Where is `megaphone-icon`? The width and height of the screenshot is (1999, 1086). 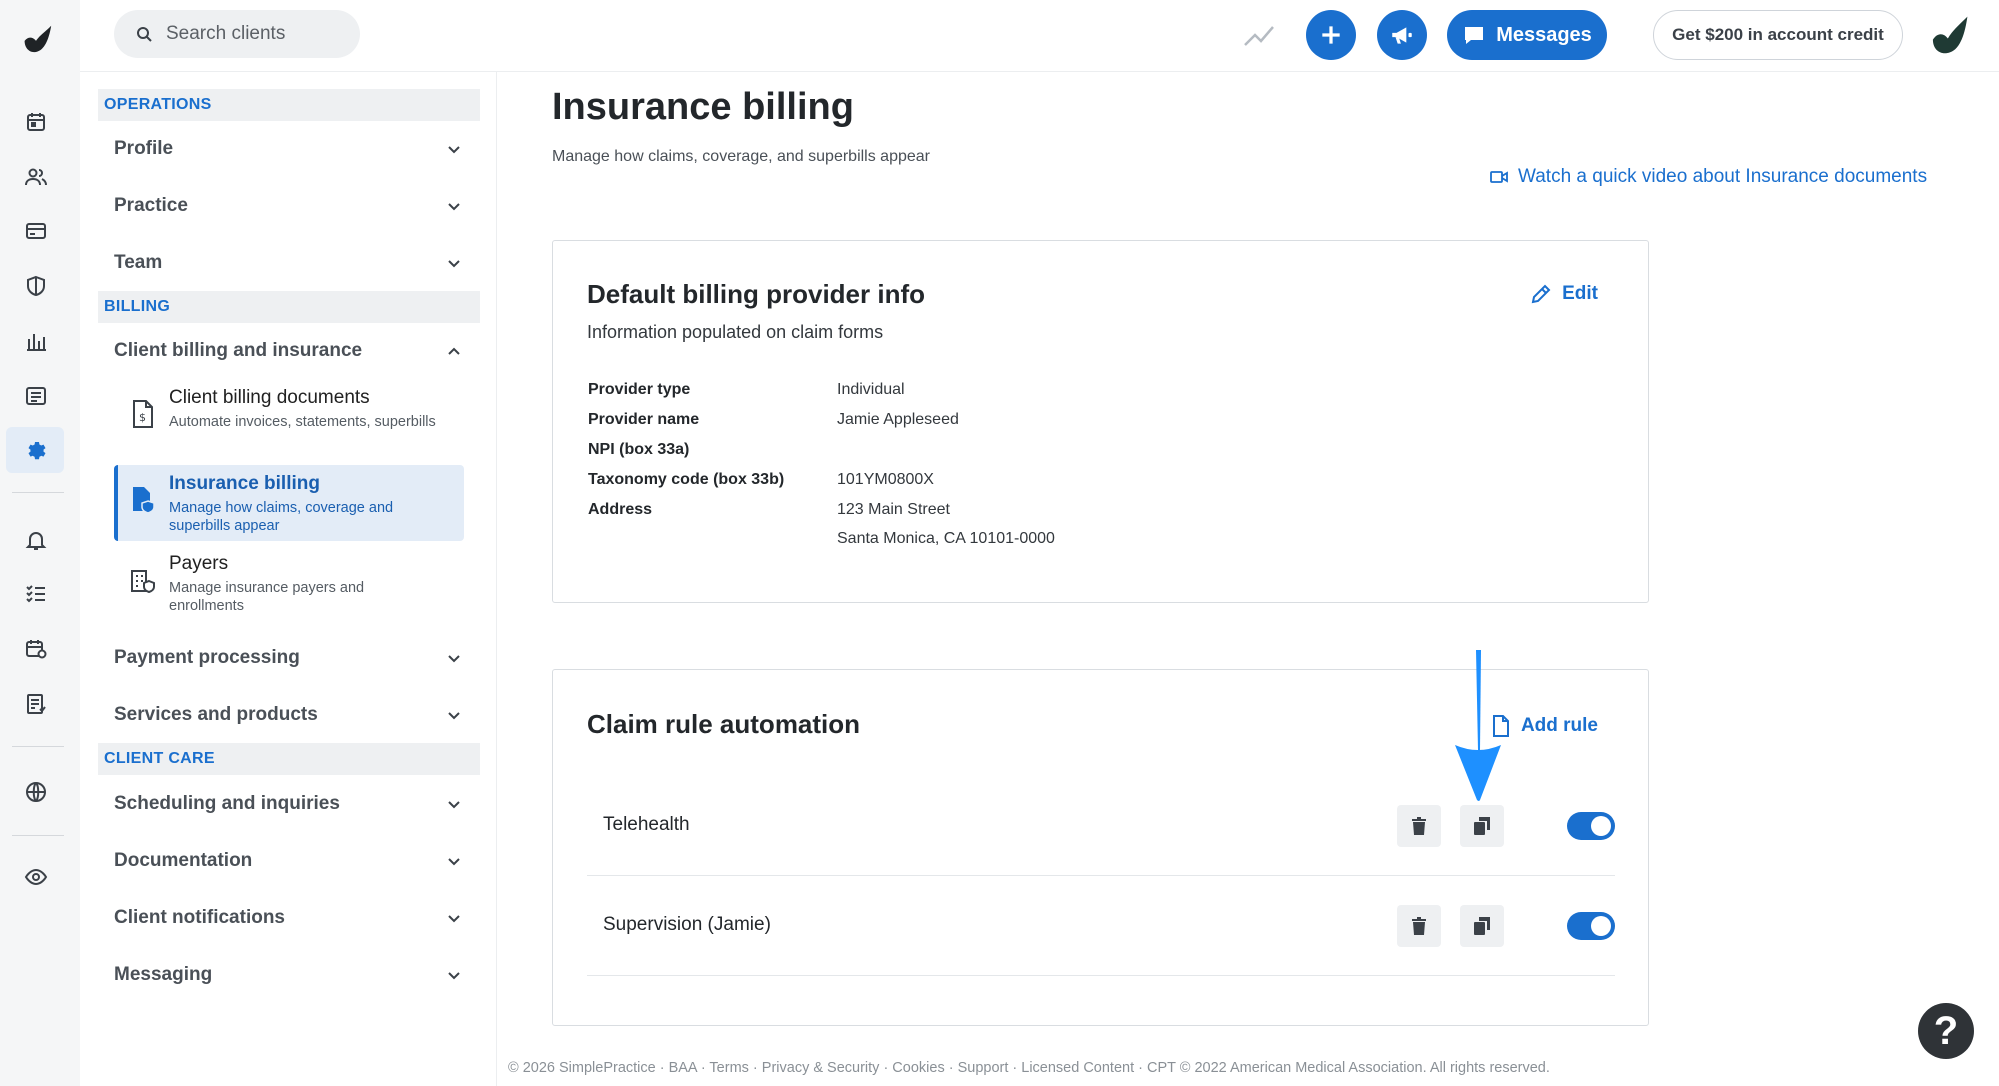 megaphone-icon is located at coordinates (1402, 35).